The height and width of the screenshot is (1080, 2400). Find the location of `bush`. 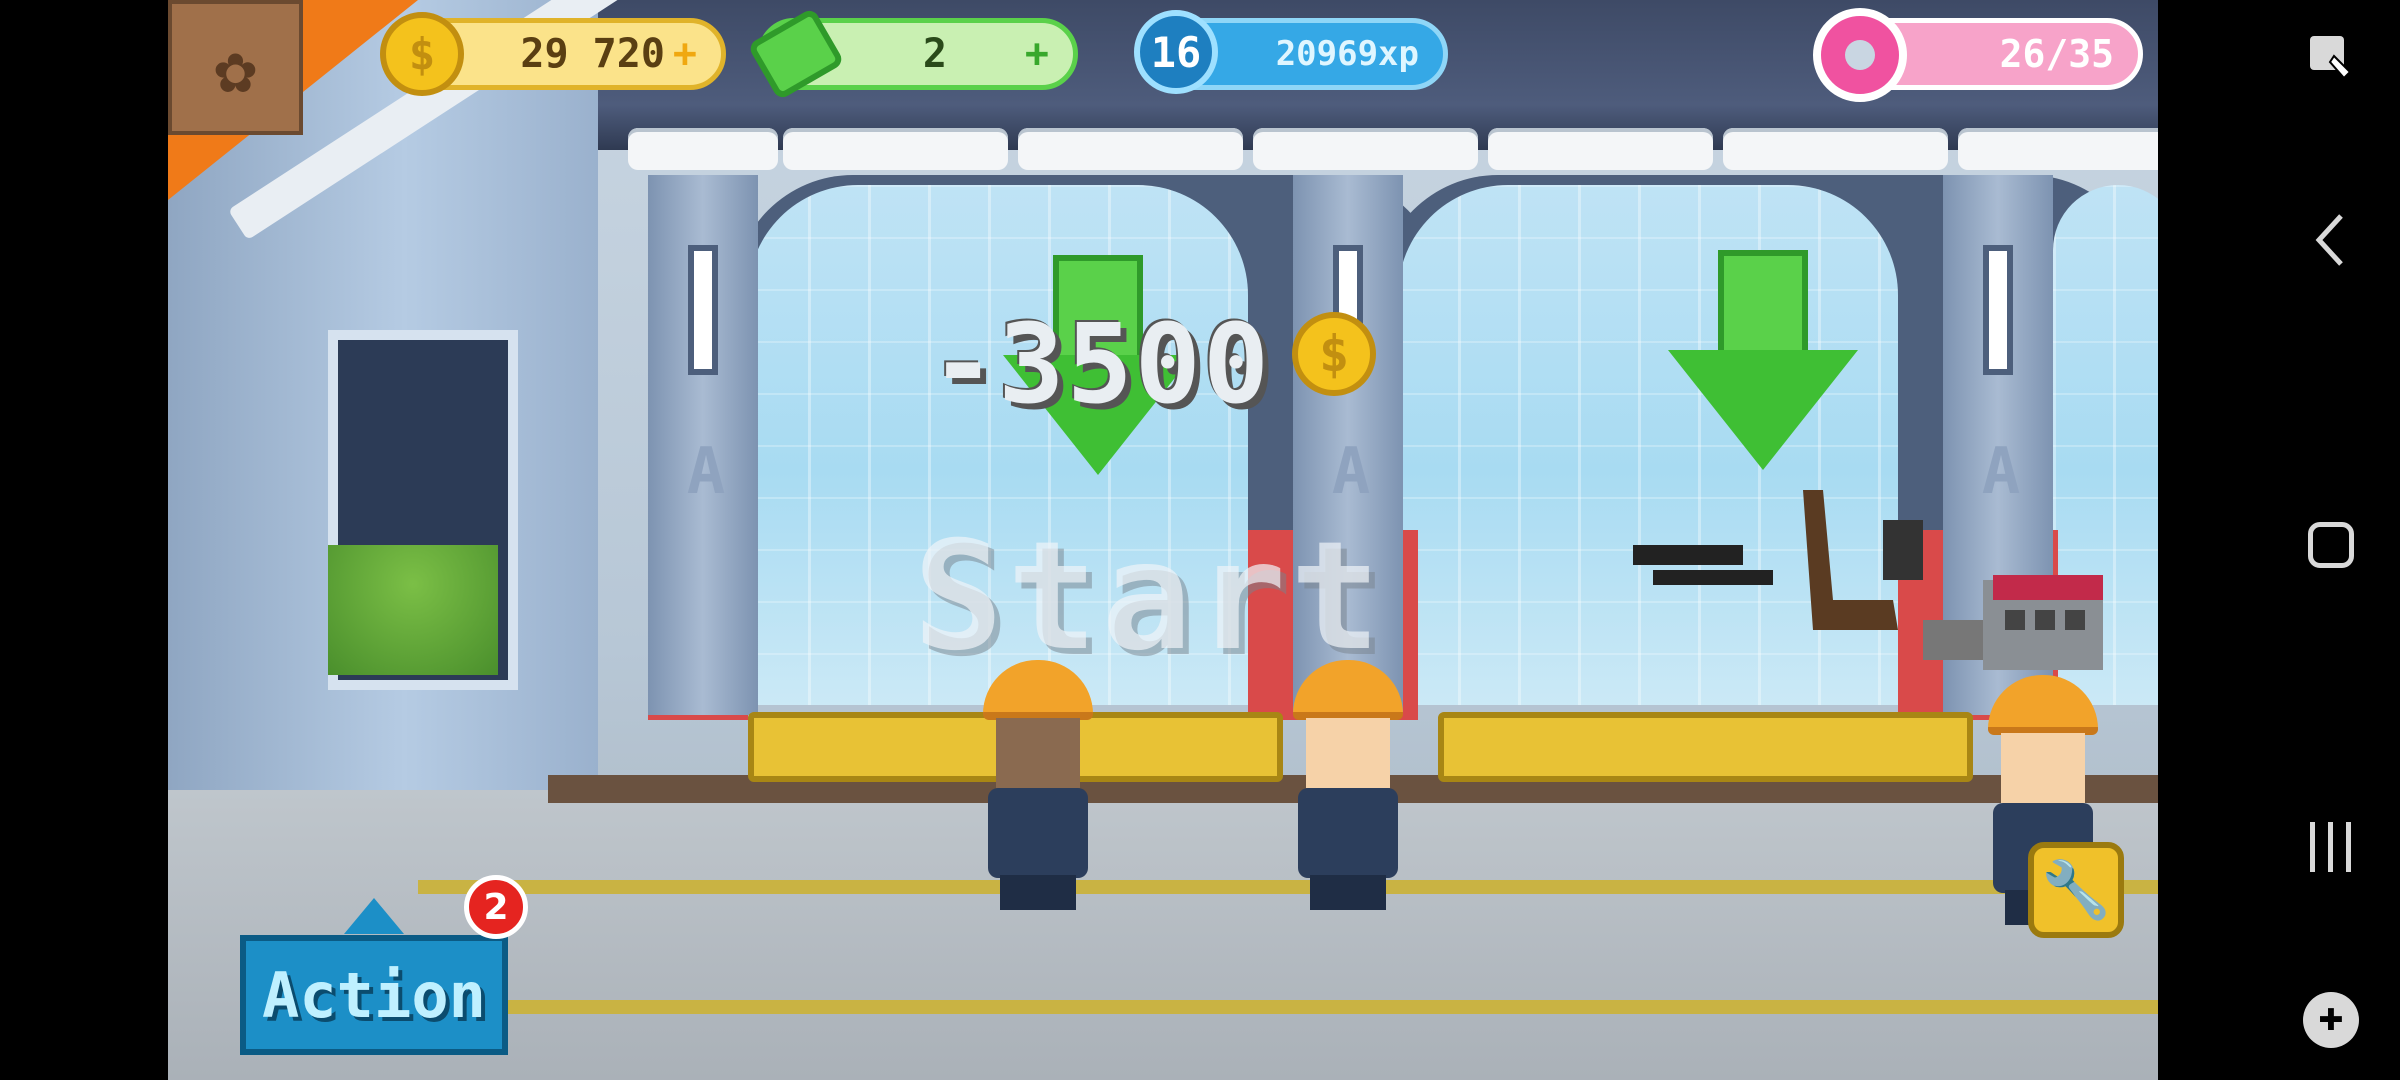

bush is located at coordinates (413, 610).